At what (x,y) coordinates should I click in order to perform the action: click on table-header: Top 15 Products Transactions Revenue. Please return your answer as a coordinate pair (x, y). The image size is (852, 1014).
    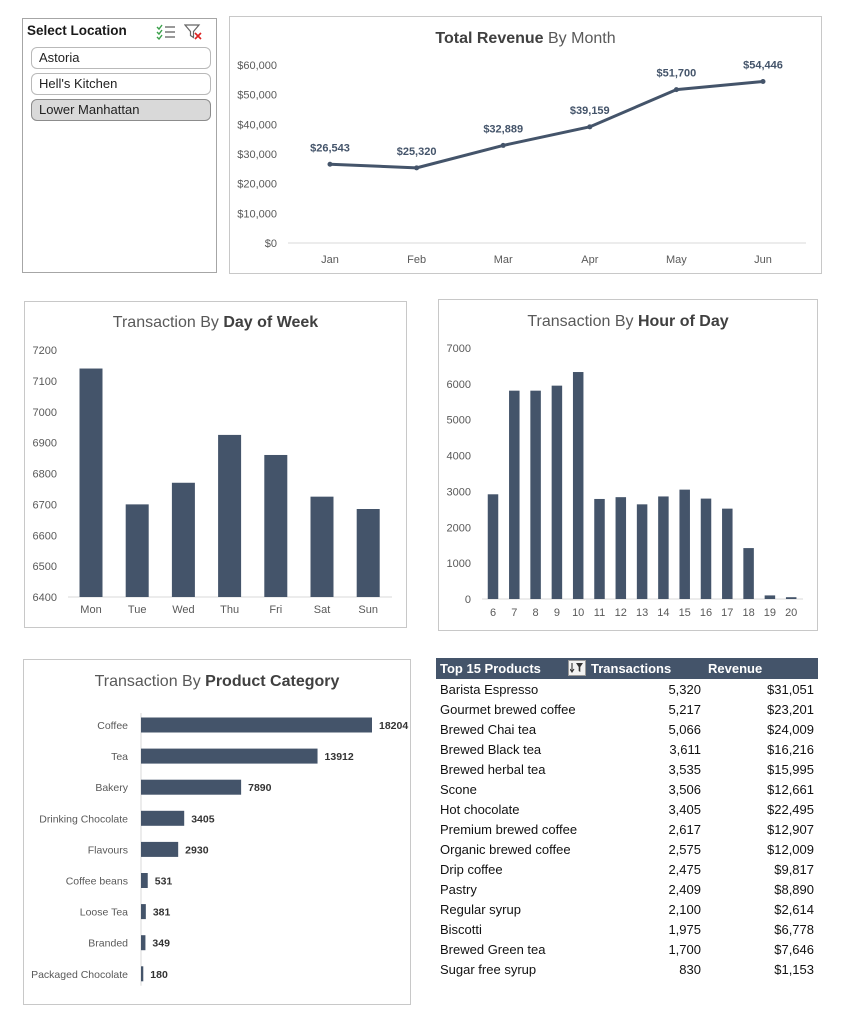
    Looking at the image, I should click on (627, 668).